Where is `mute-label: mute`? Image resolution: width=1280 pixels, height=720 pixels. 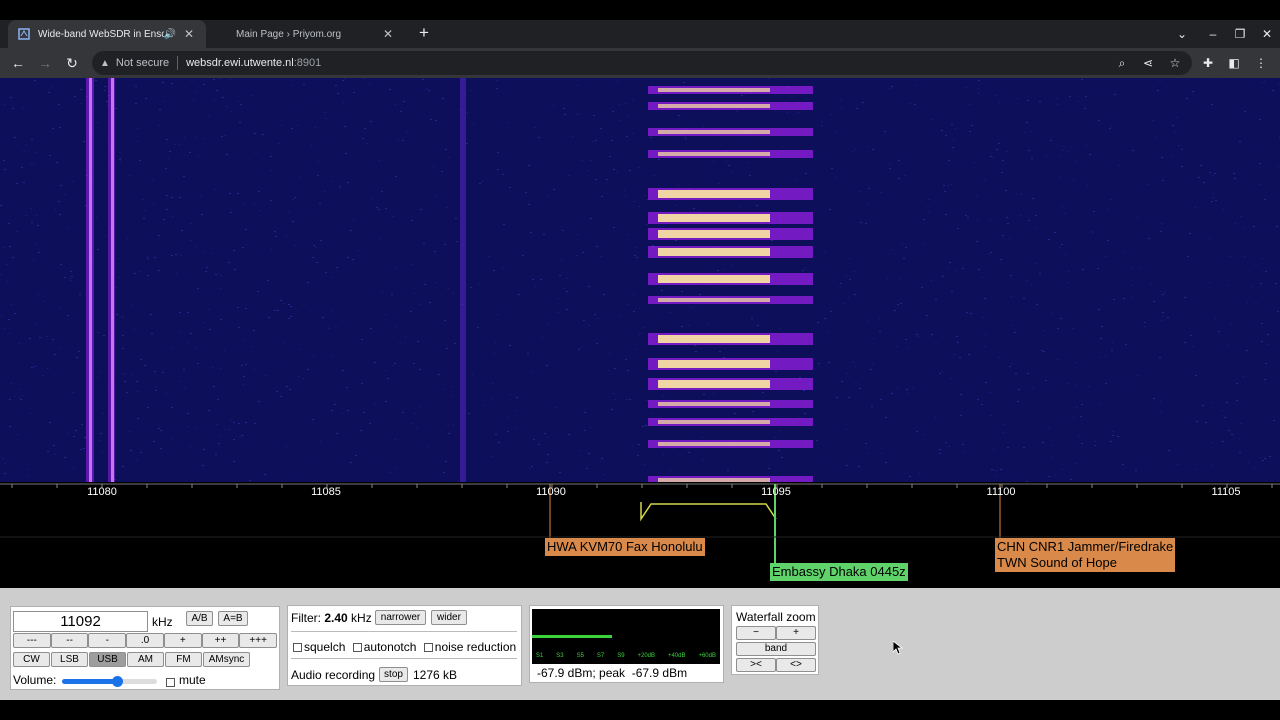
mute-label: mute is located at coordinates (192, 680).